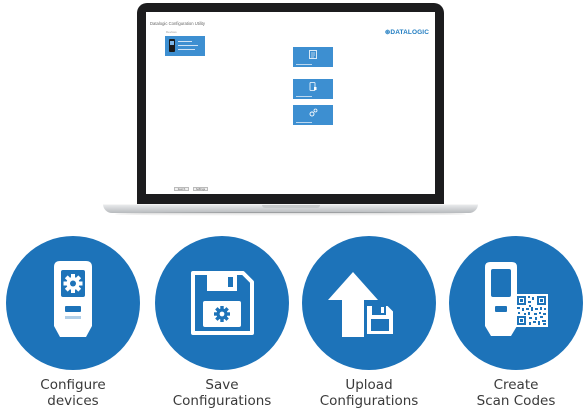 Image resolution: width=583 pixels, height=420 pixels. Describe the element at coordinates (516, 393) in the screenshot. I see `feature-label: Create Scan Codes` at that location.